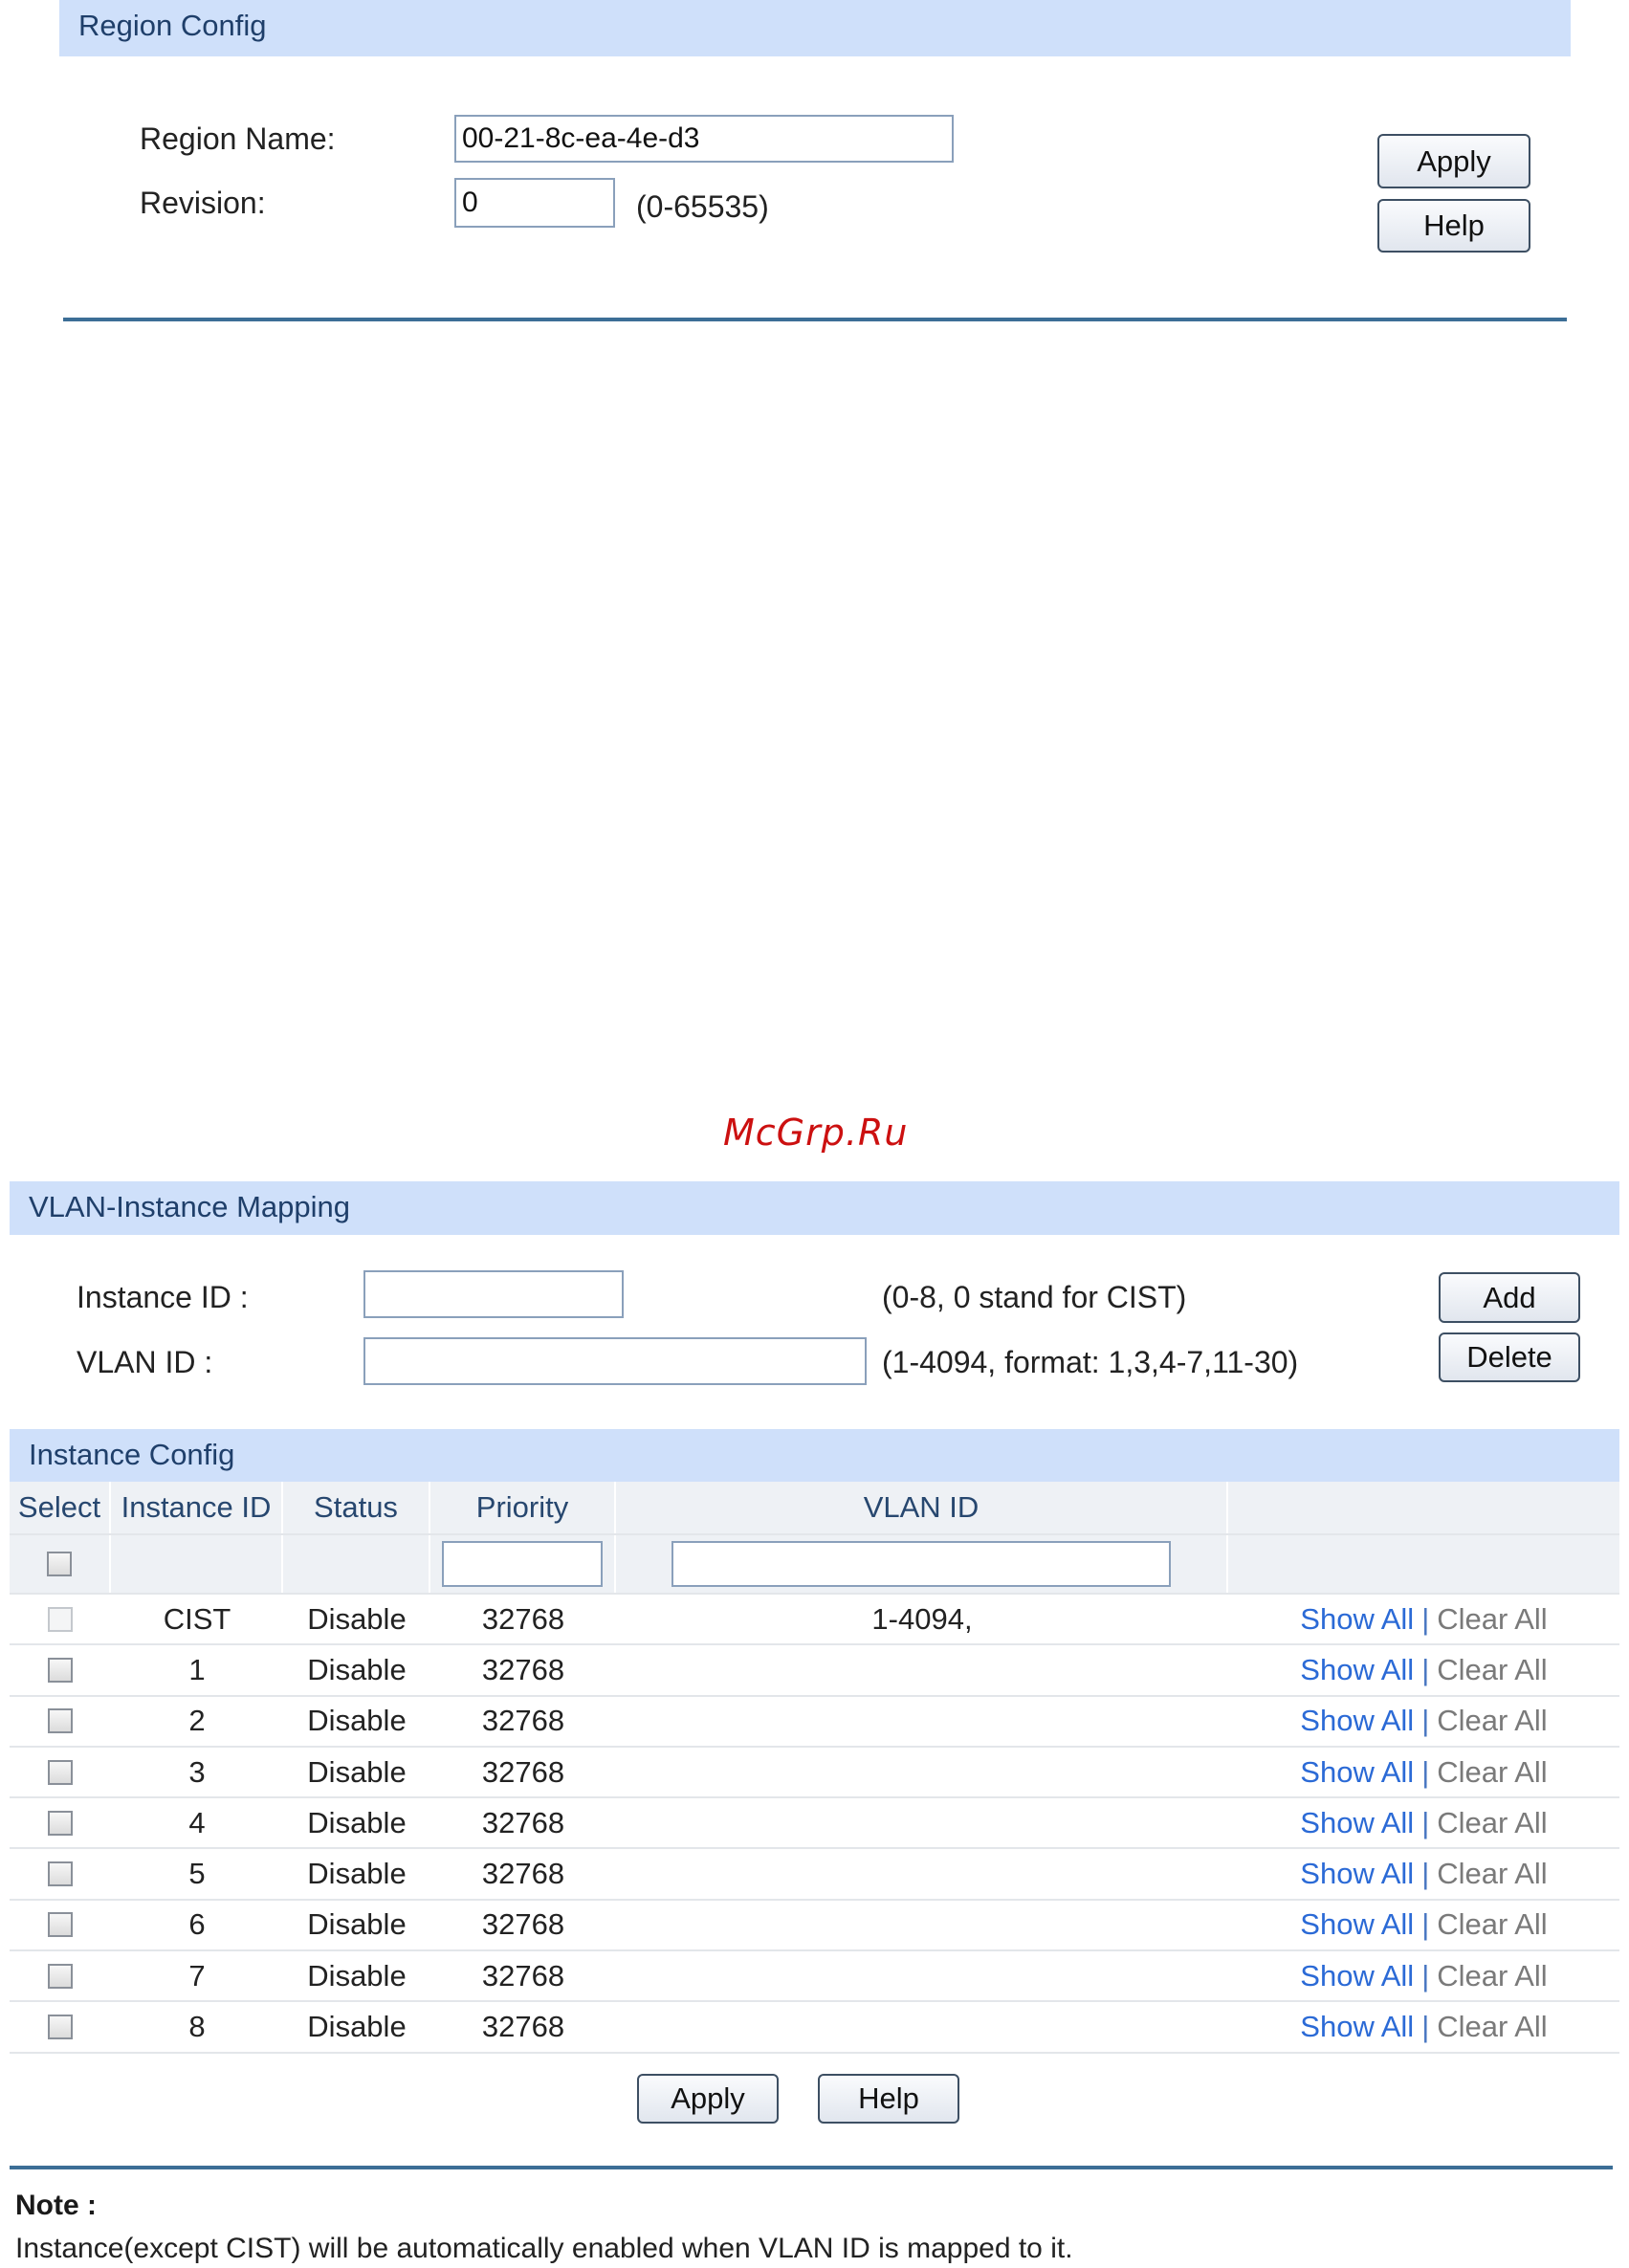 The image size is (1629, 2268). Describe the element at coordinates (1424, 1564) in the screenshot. I see `filter-actions-cell` at that location.